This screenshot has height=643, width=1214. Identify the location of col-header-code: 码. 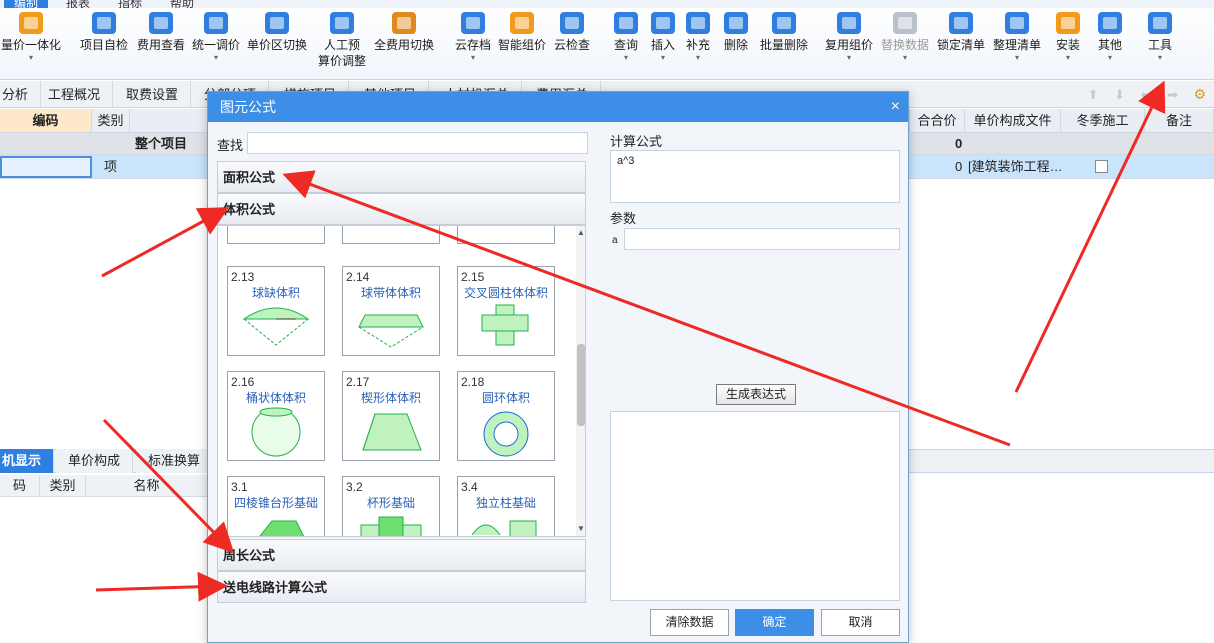
(20, 486).